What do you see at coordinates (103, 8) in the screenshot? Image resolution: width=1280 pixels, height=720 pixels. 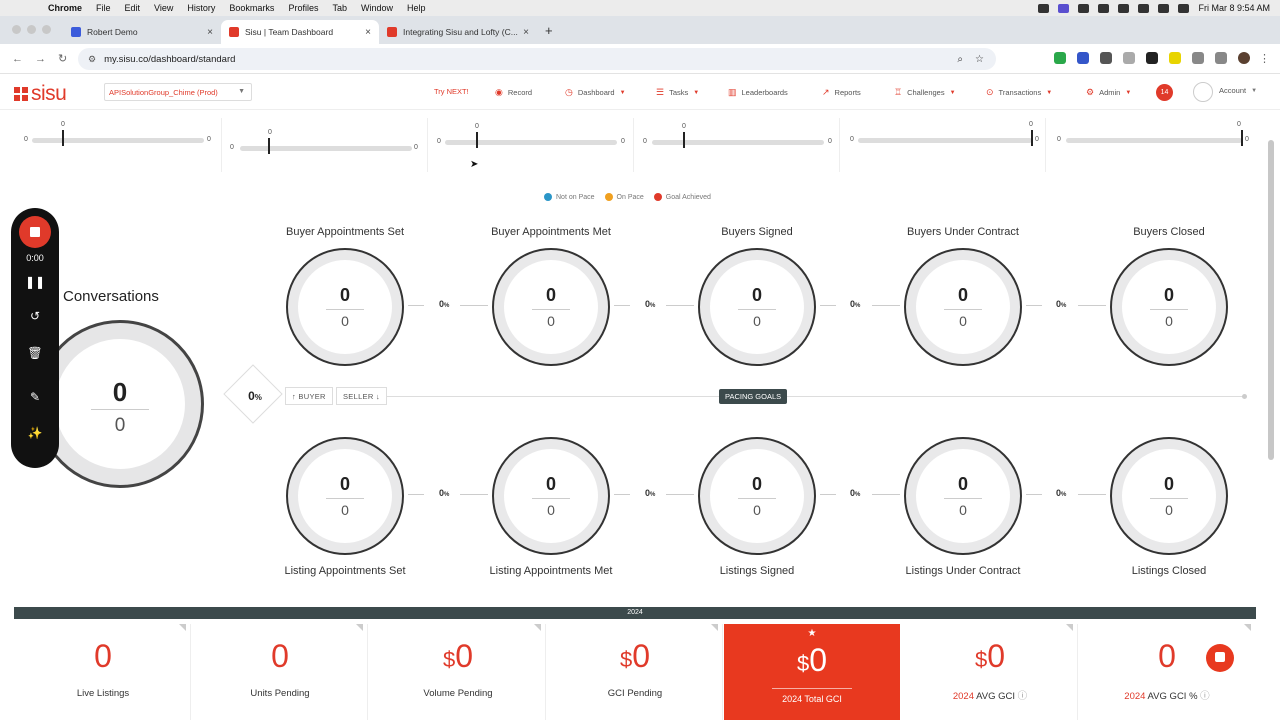 I see `menu-file: File` at bounding box center [103, 8].